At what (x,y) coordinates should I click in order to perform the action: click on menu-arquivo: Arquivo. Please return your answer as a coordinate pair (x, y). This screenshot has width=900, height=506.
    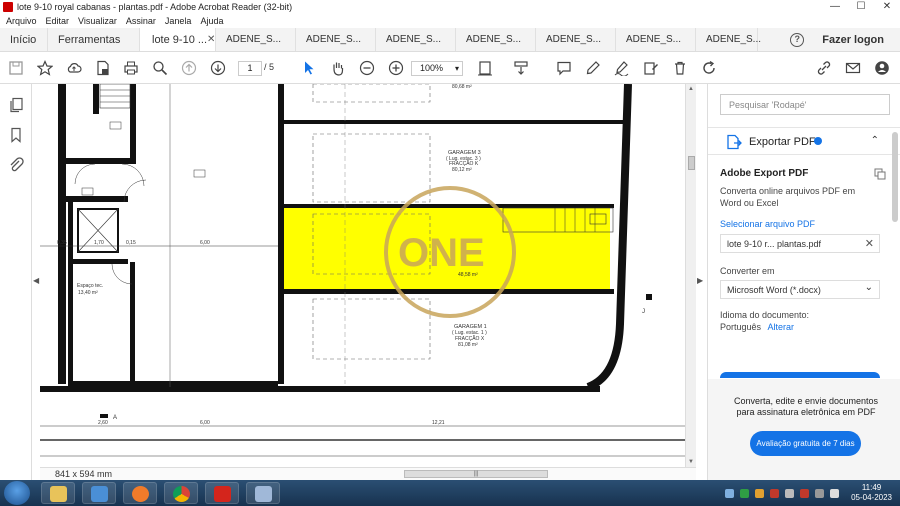
    Looking at the image, I should click on (21, 21).